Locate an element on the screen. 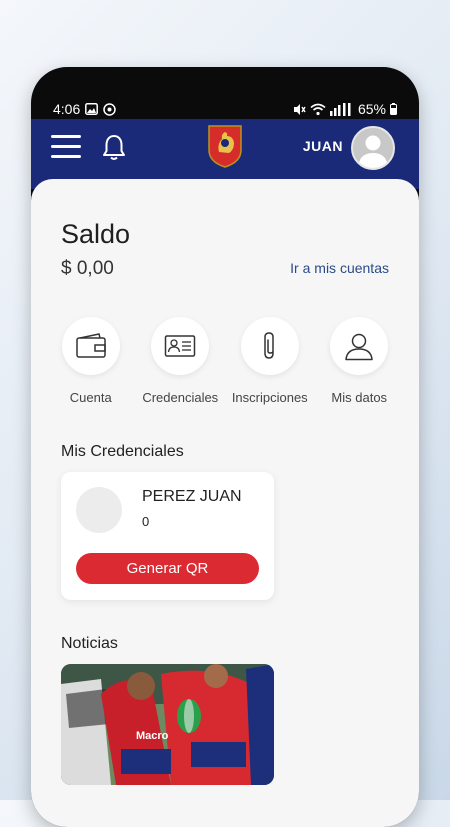 The height and width of the screenshot is (827, 450). wifi-icon is located at coordinates (318, 109).